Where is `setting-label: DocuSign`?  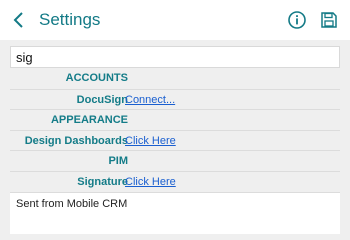 setting-label: DocuSign is located at coordinates (102, 99).